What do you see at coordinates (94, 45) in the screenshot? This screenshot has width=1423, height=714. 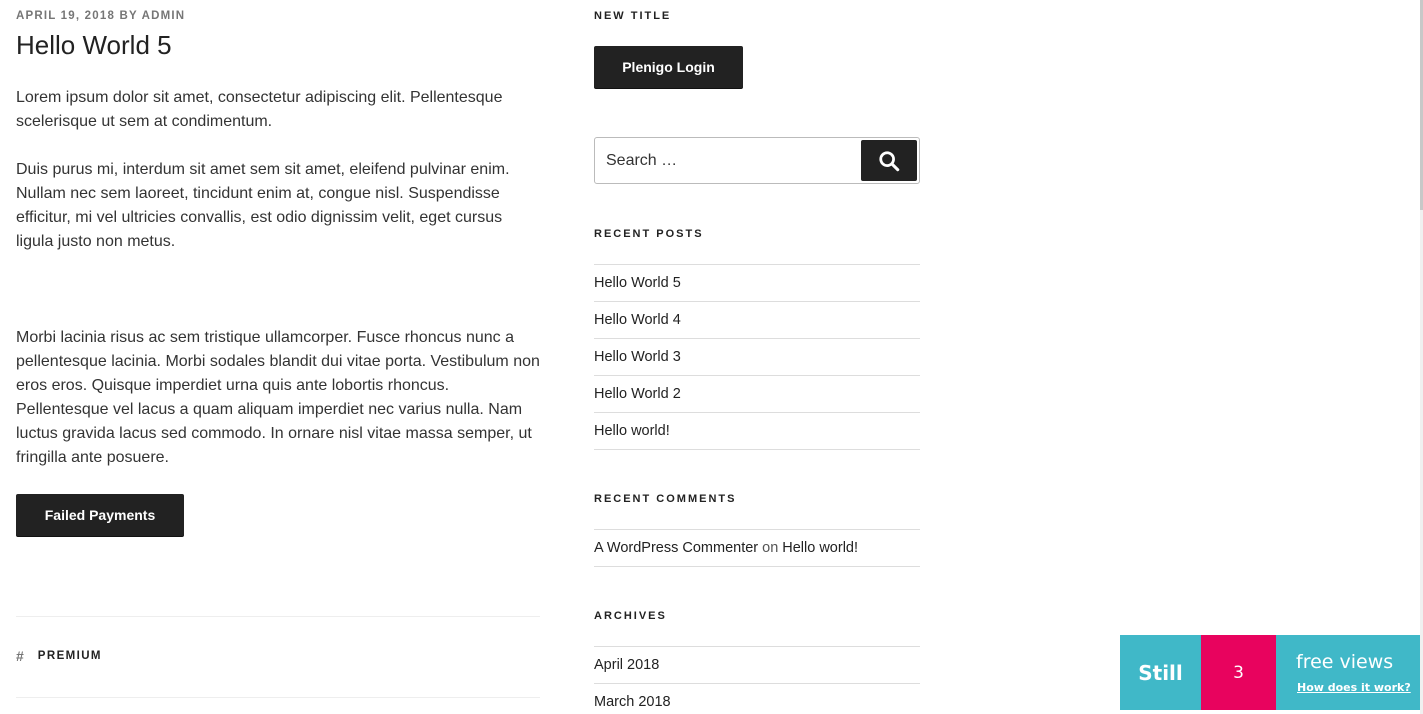 I see `post-title: Hello World 5` at bounding box center [94, 45].